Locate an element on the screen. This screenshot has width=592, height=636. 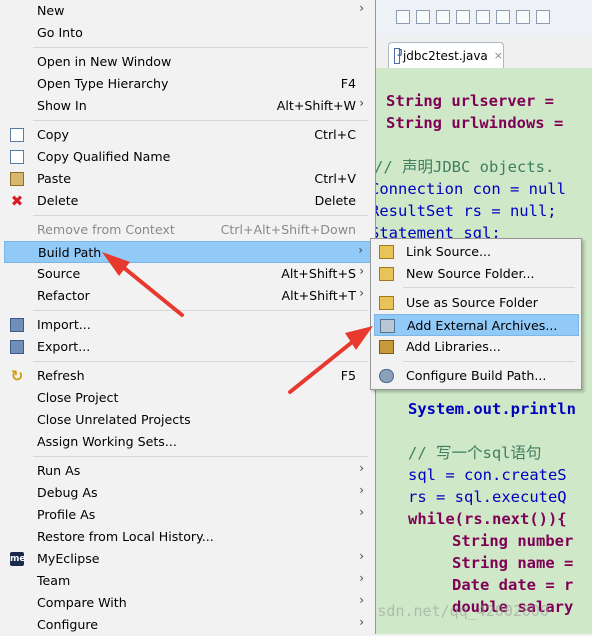
menu-item-source: Source Alt+Shift+S › is located at coordinates (188, 274).